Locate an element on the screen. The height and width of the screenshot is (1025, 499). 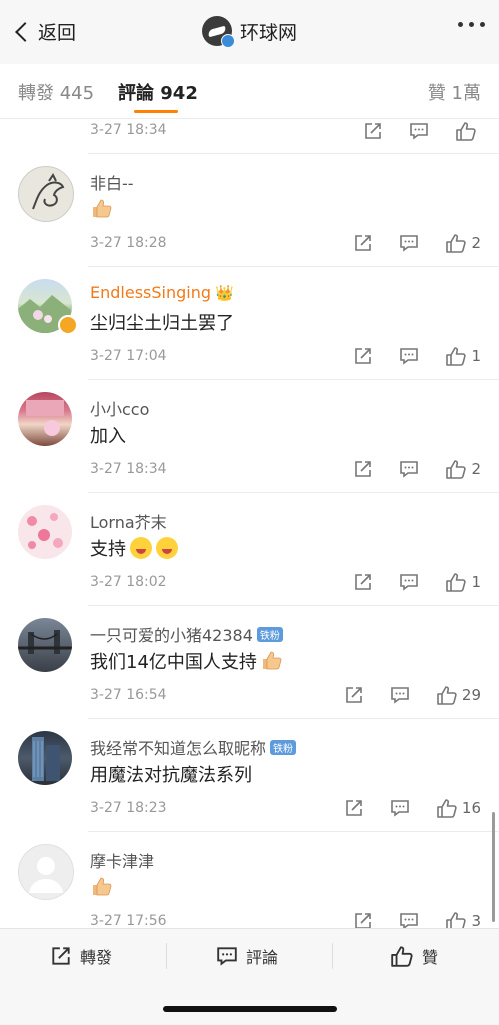
comment-item: 一只可爱的小猪42384 铁粉 我们14亿中国人支持 3-27 16:54 29 is located at coordinates (249, 662).